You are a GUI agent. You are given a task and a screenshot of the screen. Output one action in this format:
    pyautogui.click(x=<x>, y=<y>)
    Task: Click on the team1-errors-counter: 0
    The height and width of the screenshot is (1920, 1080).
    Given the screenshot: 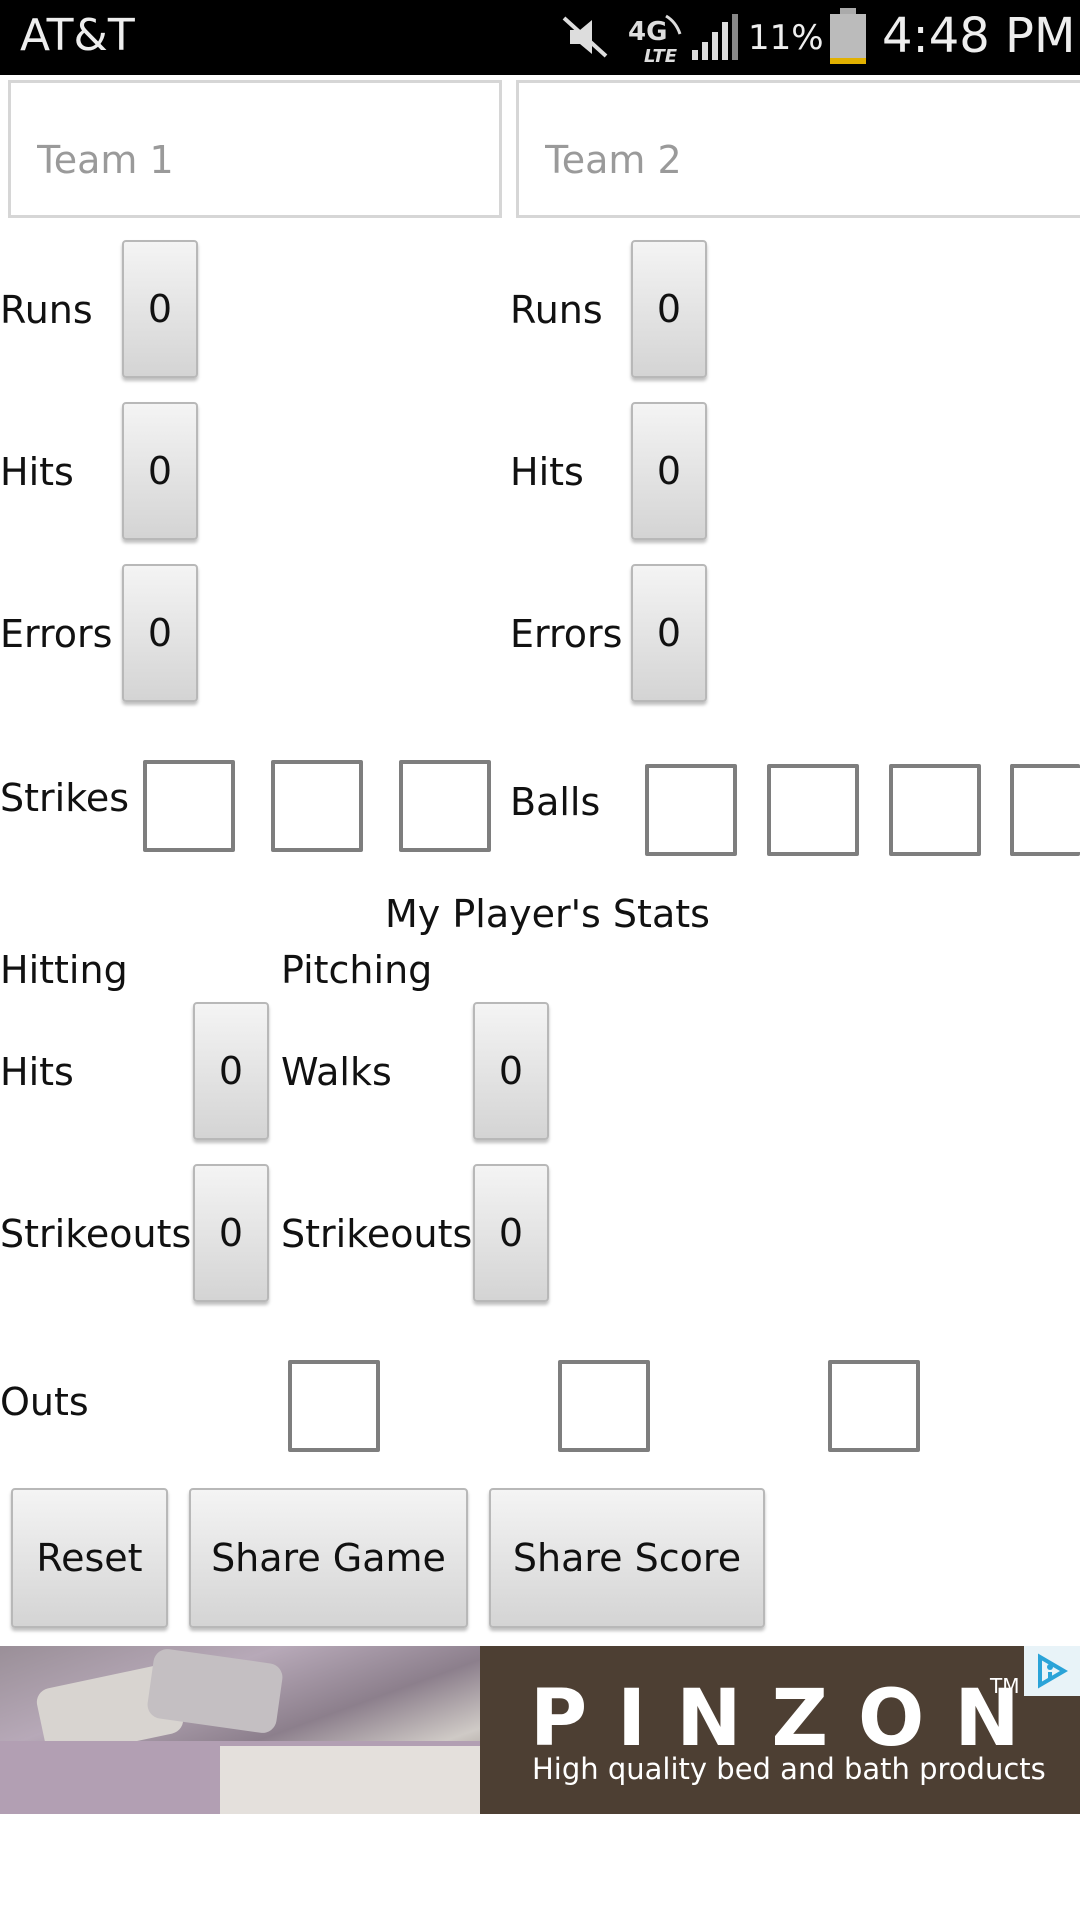 What is the action you would take?
    pyautogui.click(x=160, y=633)
    